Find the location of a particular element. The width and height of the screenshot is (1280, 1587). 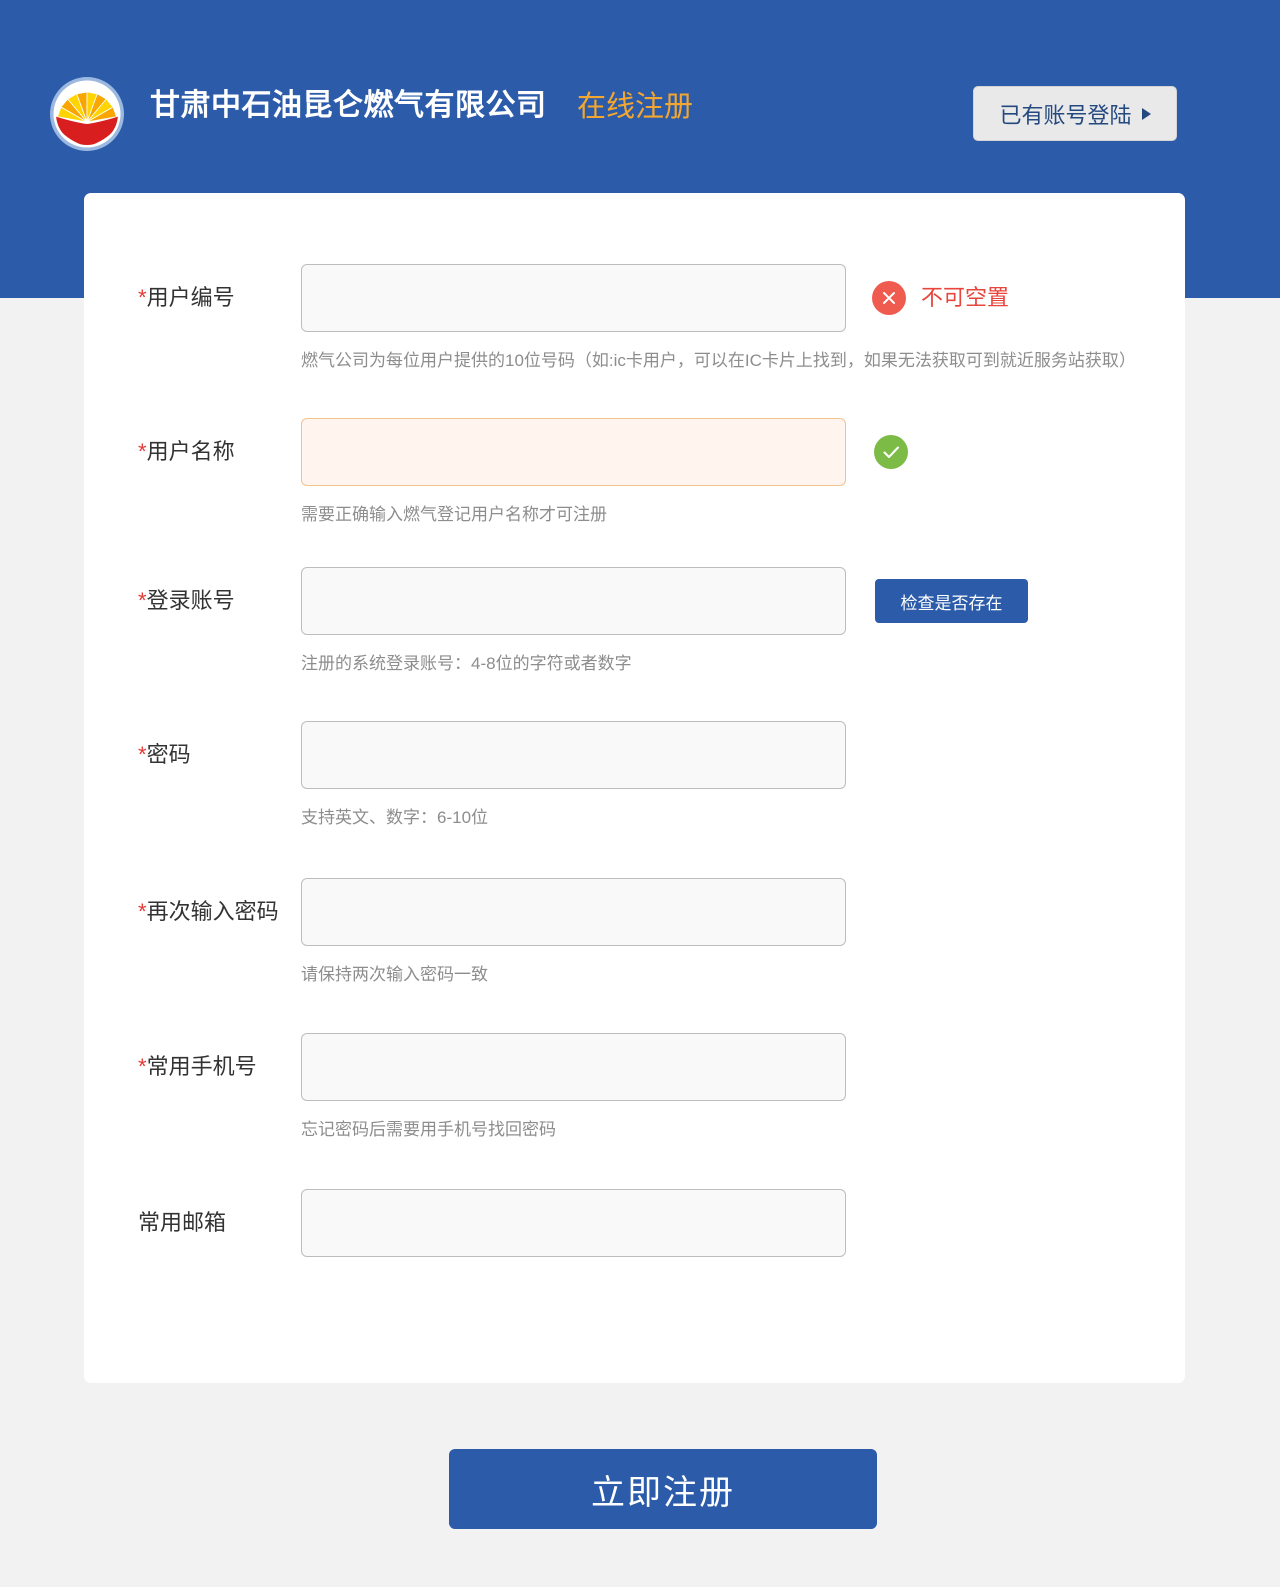

form-row-password: *密码 支持英文、数字：6-10位 is located at coordinates (634, 781).